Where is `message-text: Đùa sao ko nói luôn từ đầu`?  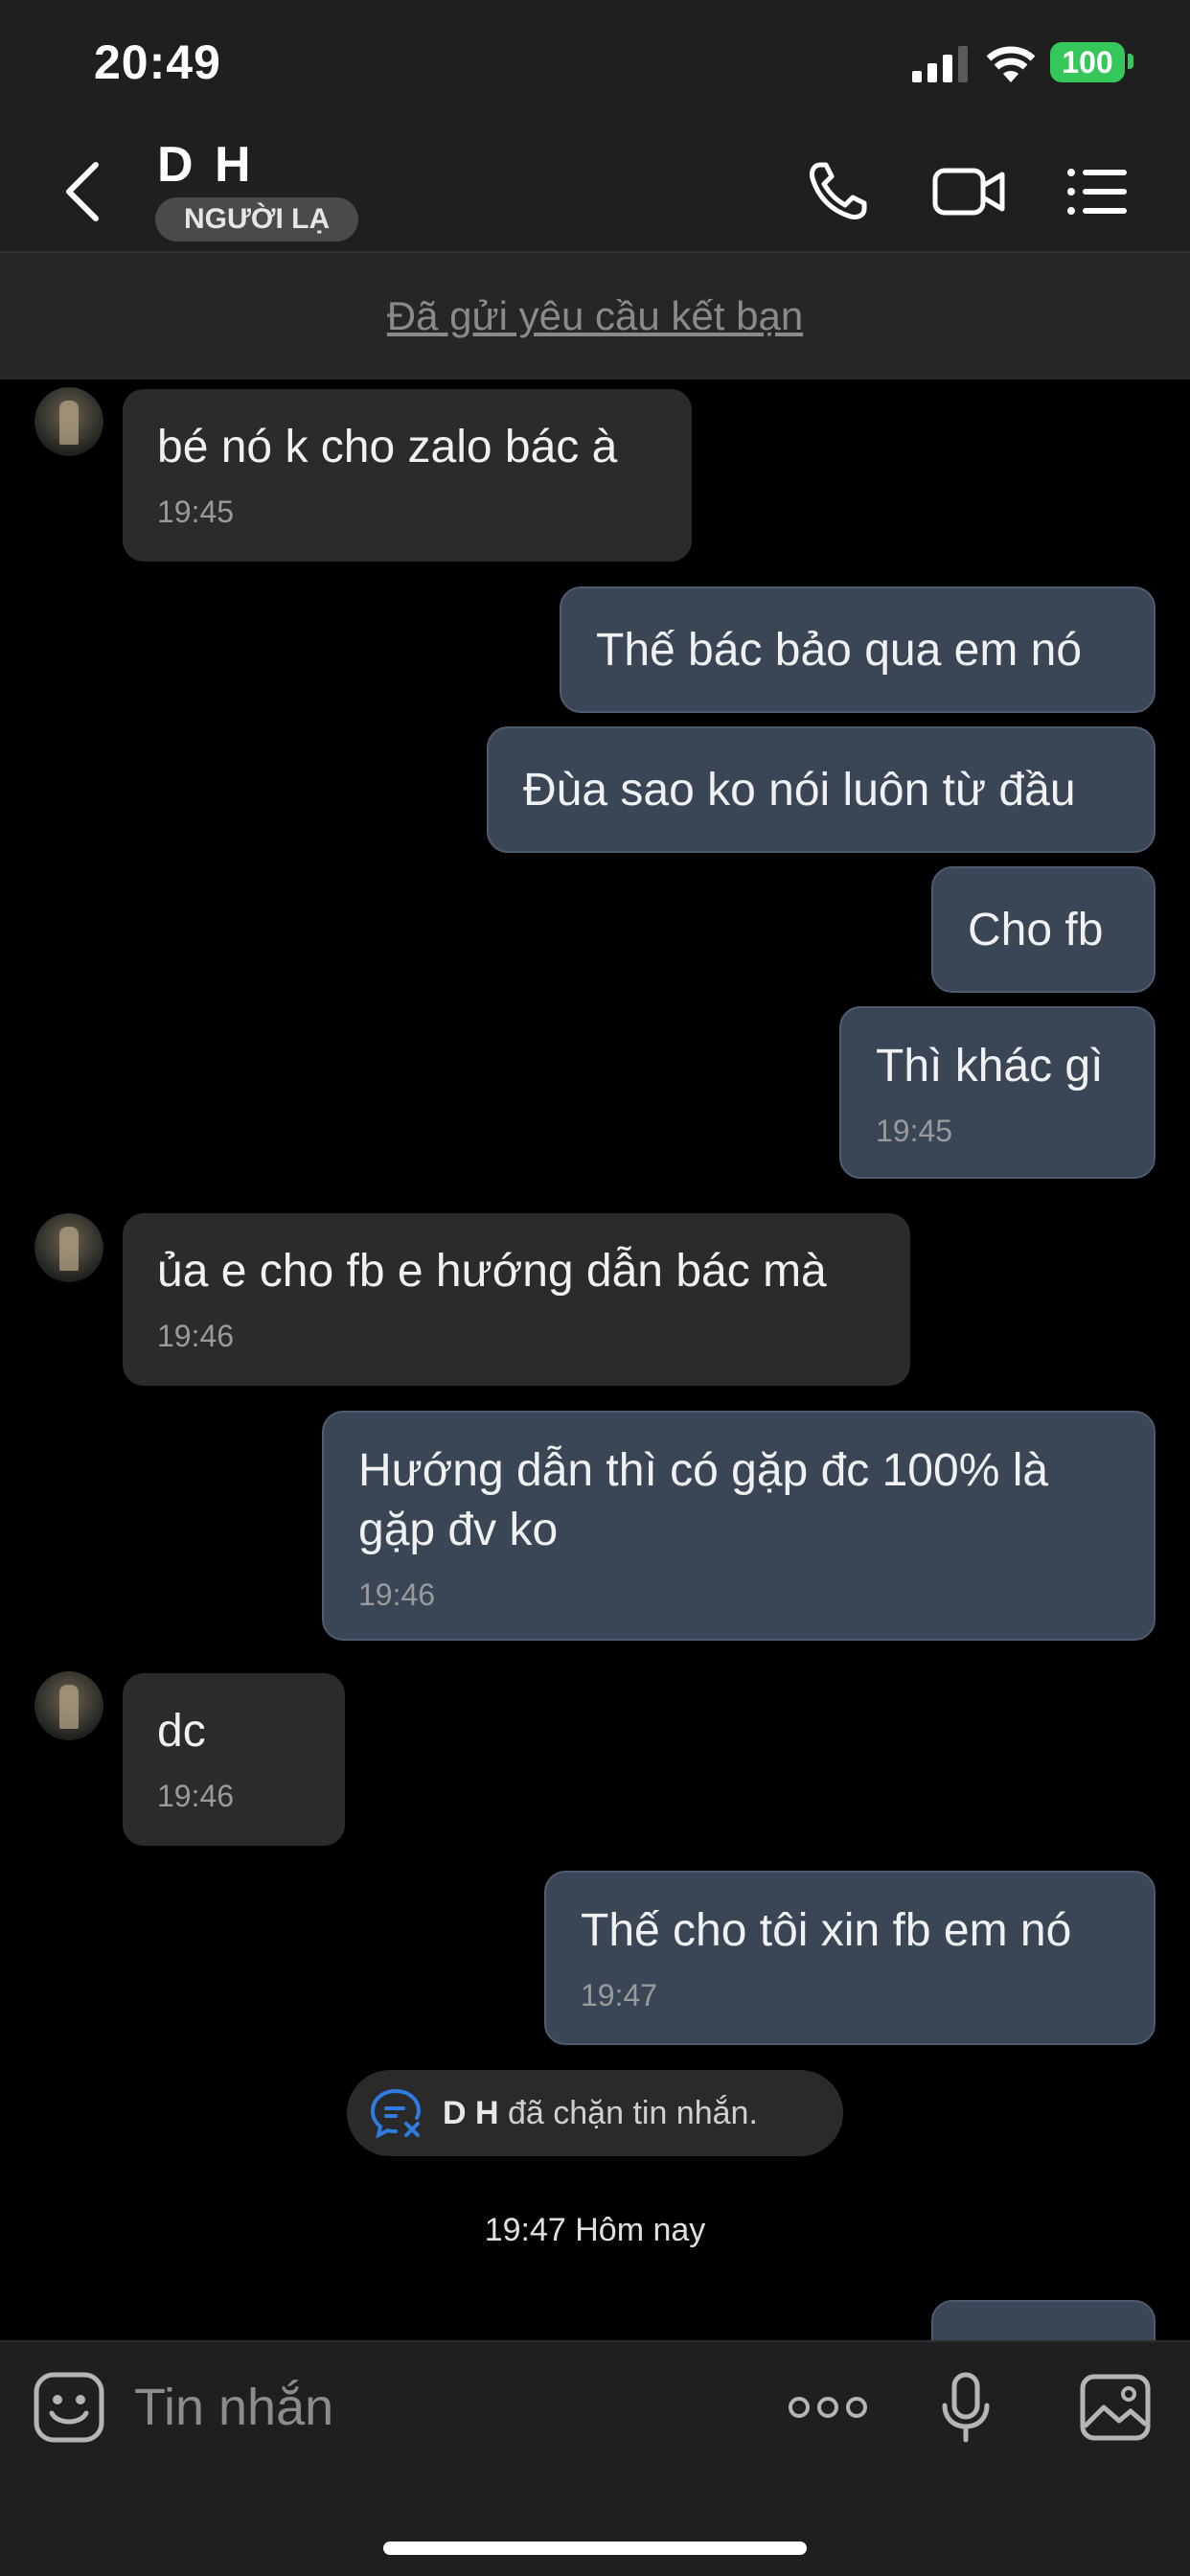 message-text: Đùa sao ko nói luôn từ đầu is located at coordinates (800, 790).